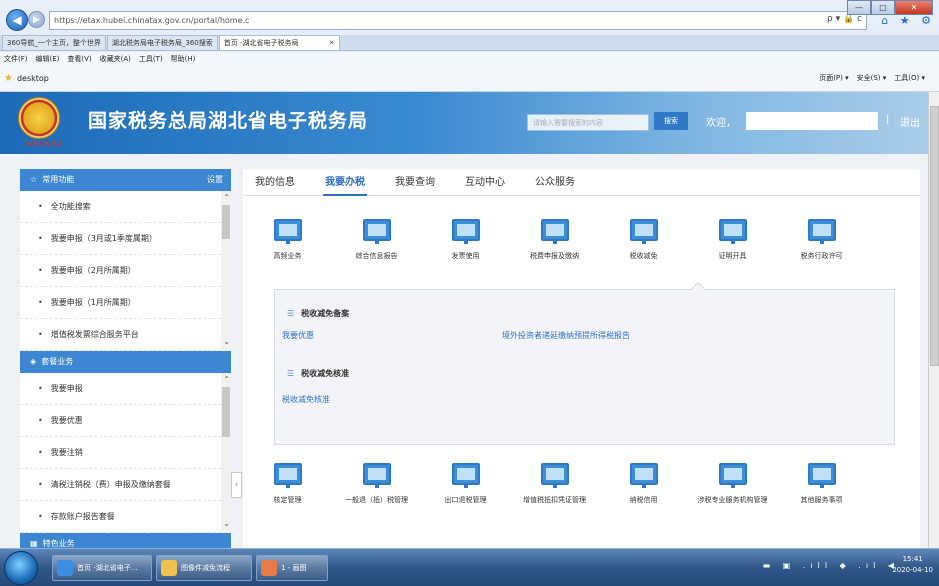 This screenshot has width=939, height=586. What do you see at coordinates (287, 240) in the screenshot?
I see `service-tile: 高频业务` at bounding box center [287, 240].